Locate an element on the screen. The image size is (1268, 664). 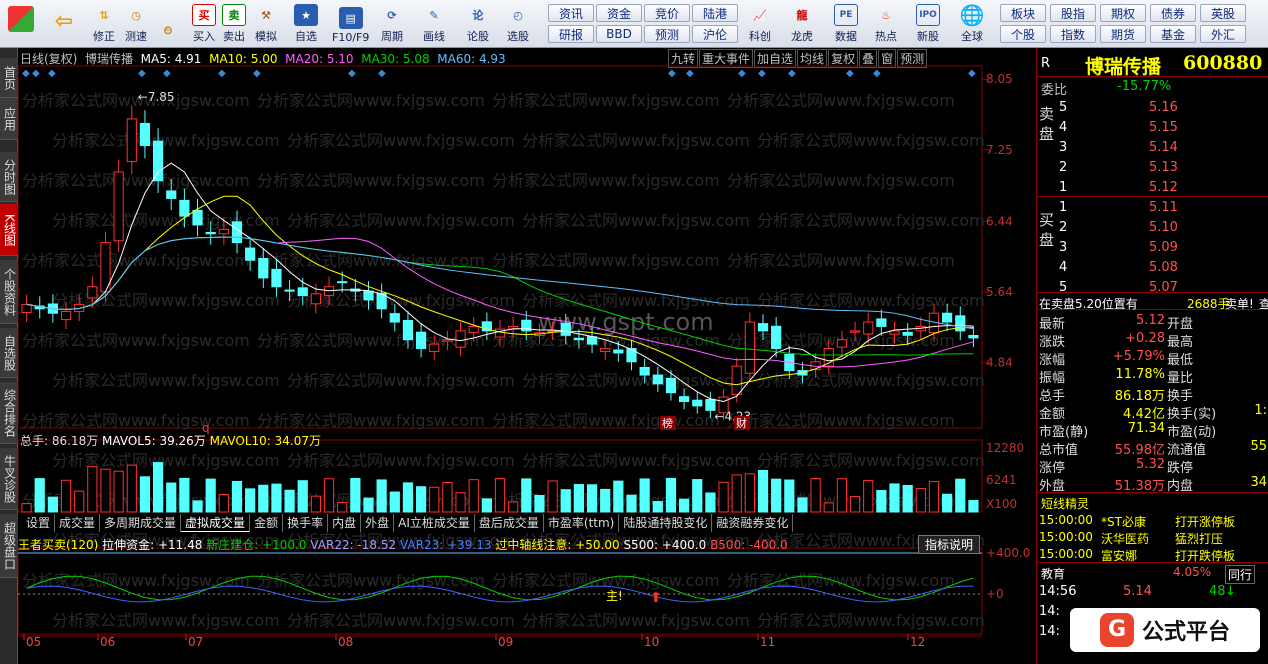
indicator-tab: AI立桩成交量 is located at coordinates (434, 523).